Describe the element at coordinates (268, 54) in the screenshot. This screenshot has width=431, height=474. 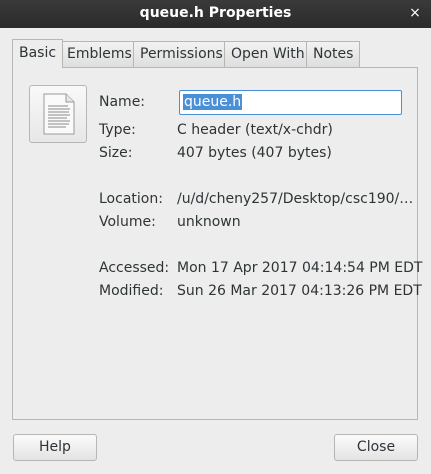
I see `tab-open-with: Open With` at that location.